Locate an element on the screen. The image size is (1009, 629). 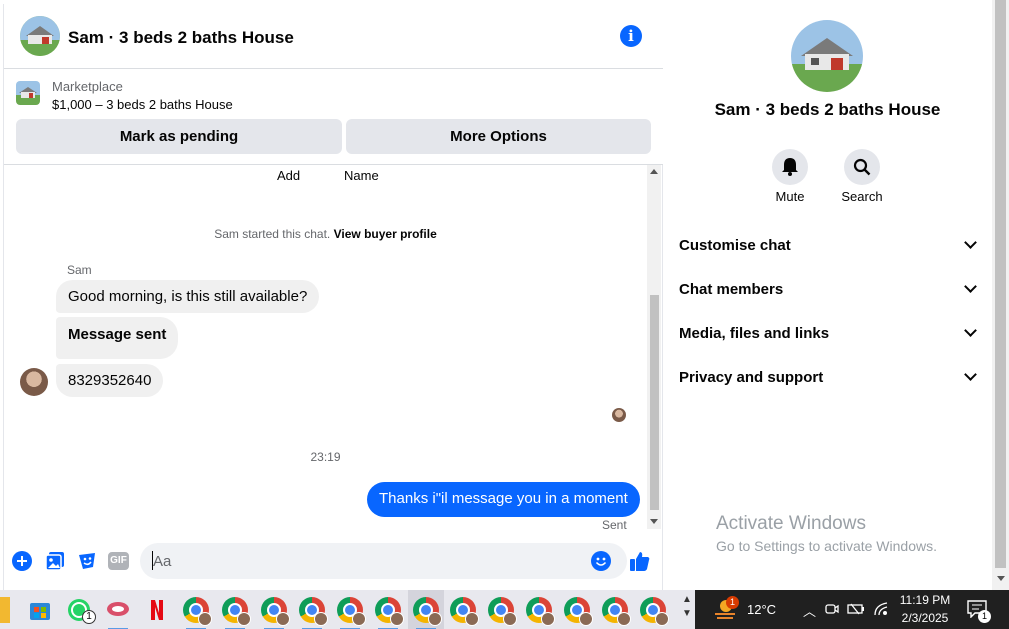
sticker-icon is located at coordinates (87, 561).